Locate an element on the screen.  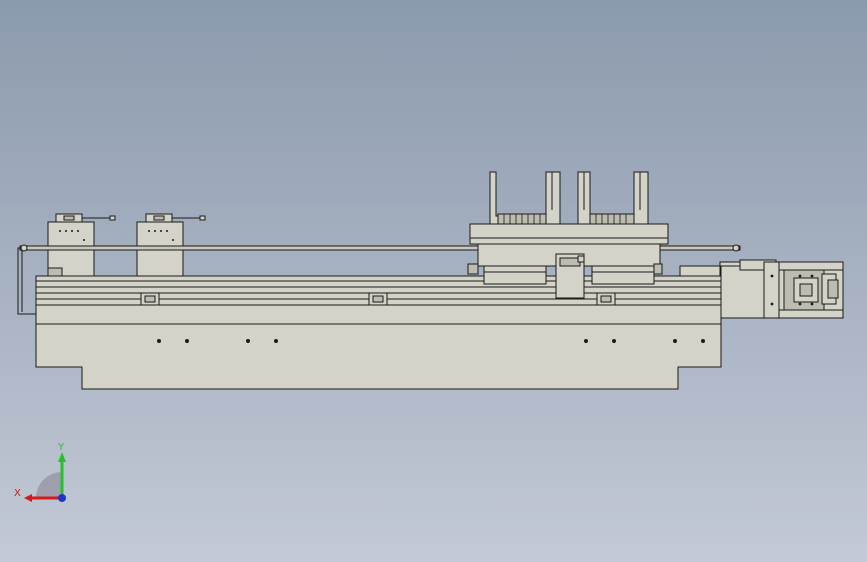
x-axis-label: X is located at coordinates (17, 493).